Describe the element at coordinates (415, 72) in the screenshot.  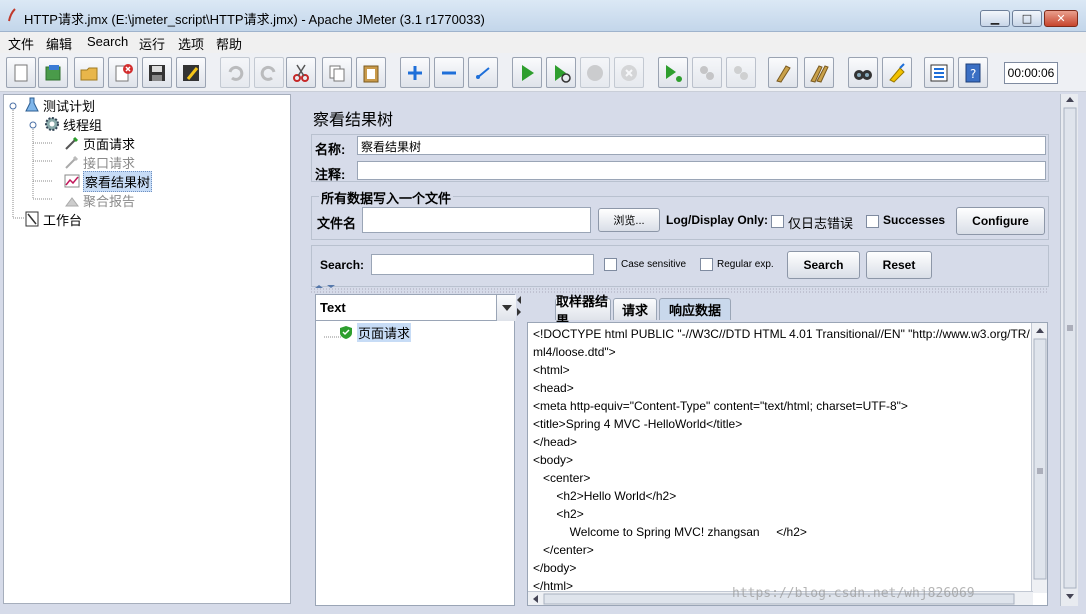
I see `expand-all-button` at that location.